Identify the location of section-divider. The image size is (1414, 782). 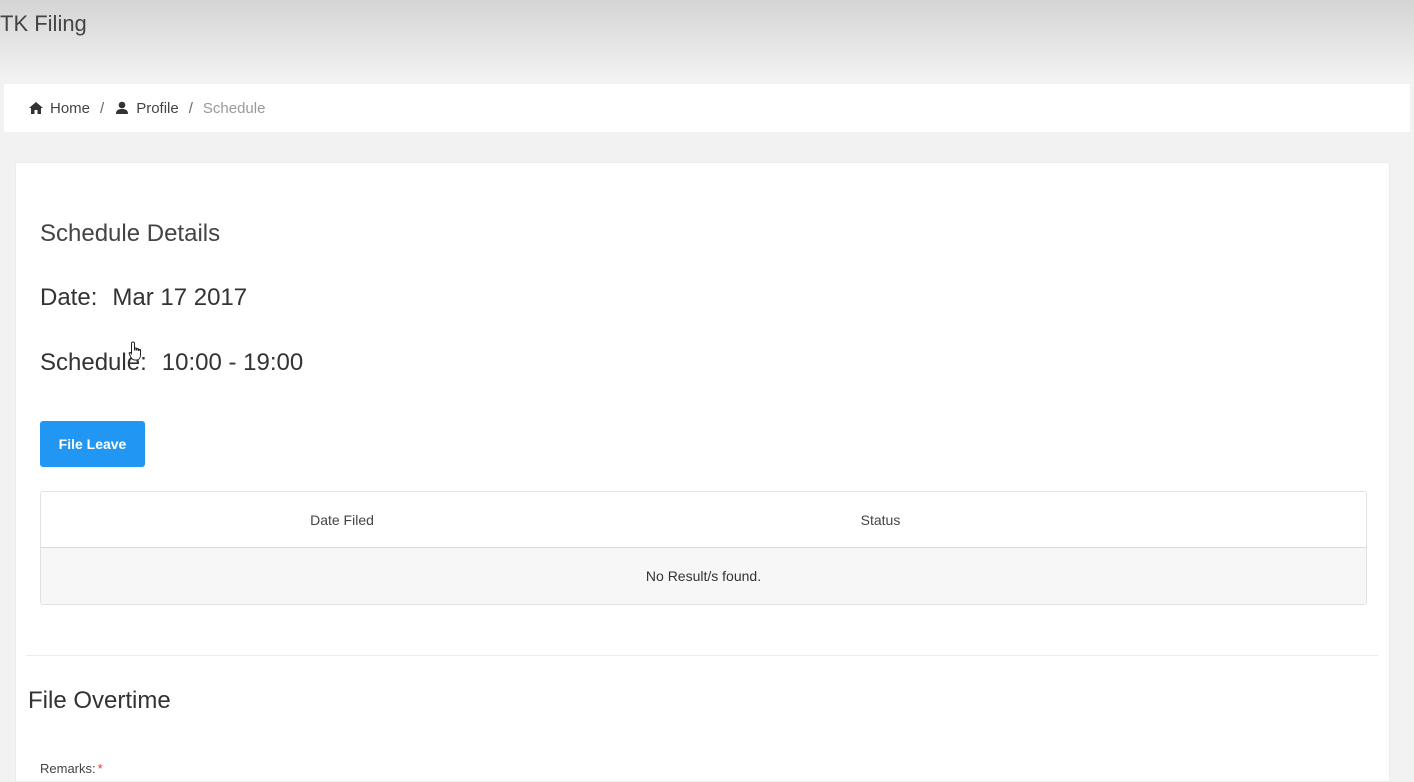
(702, 655).